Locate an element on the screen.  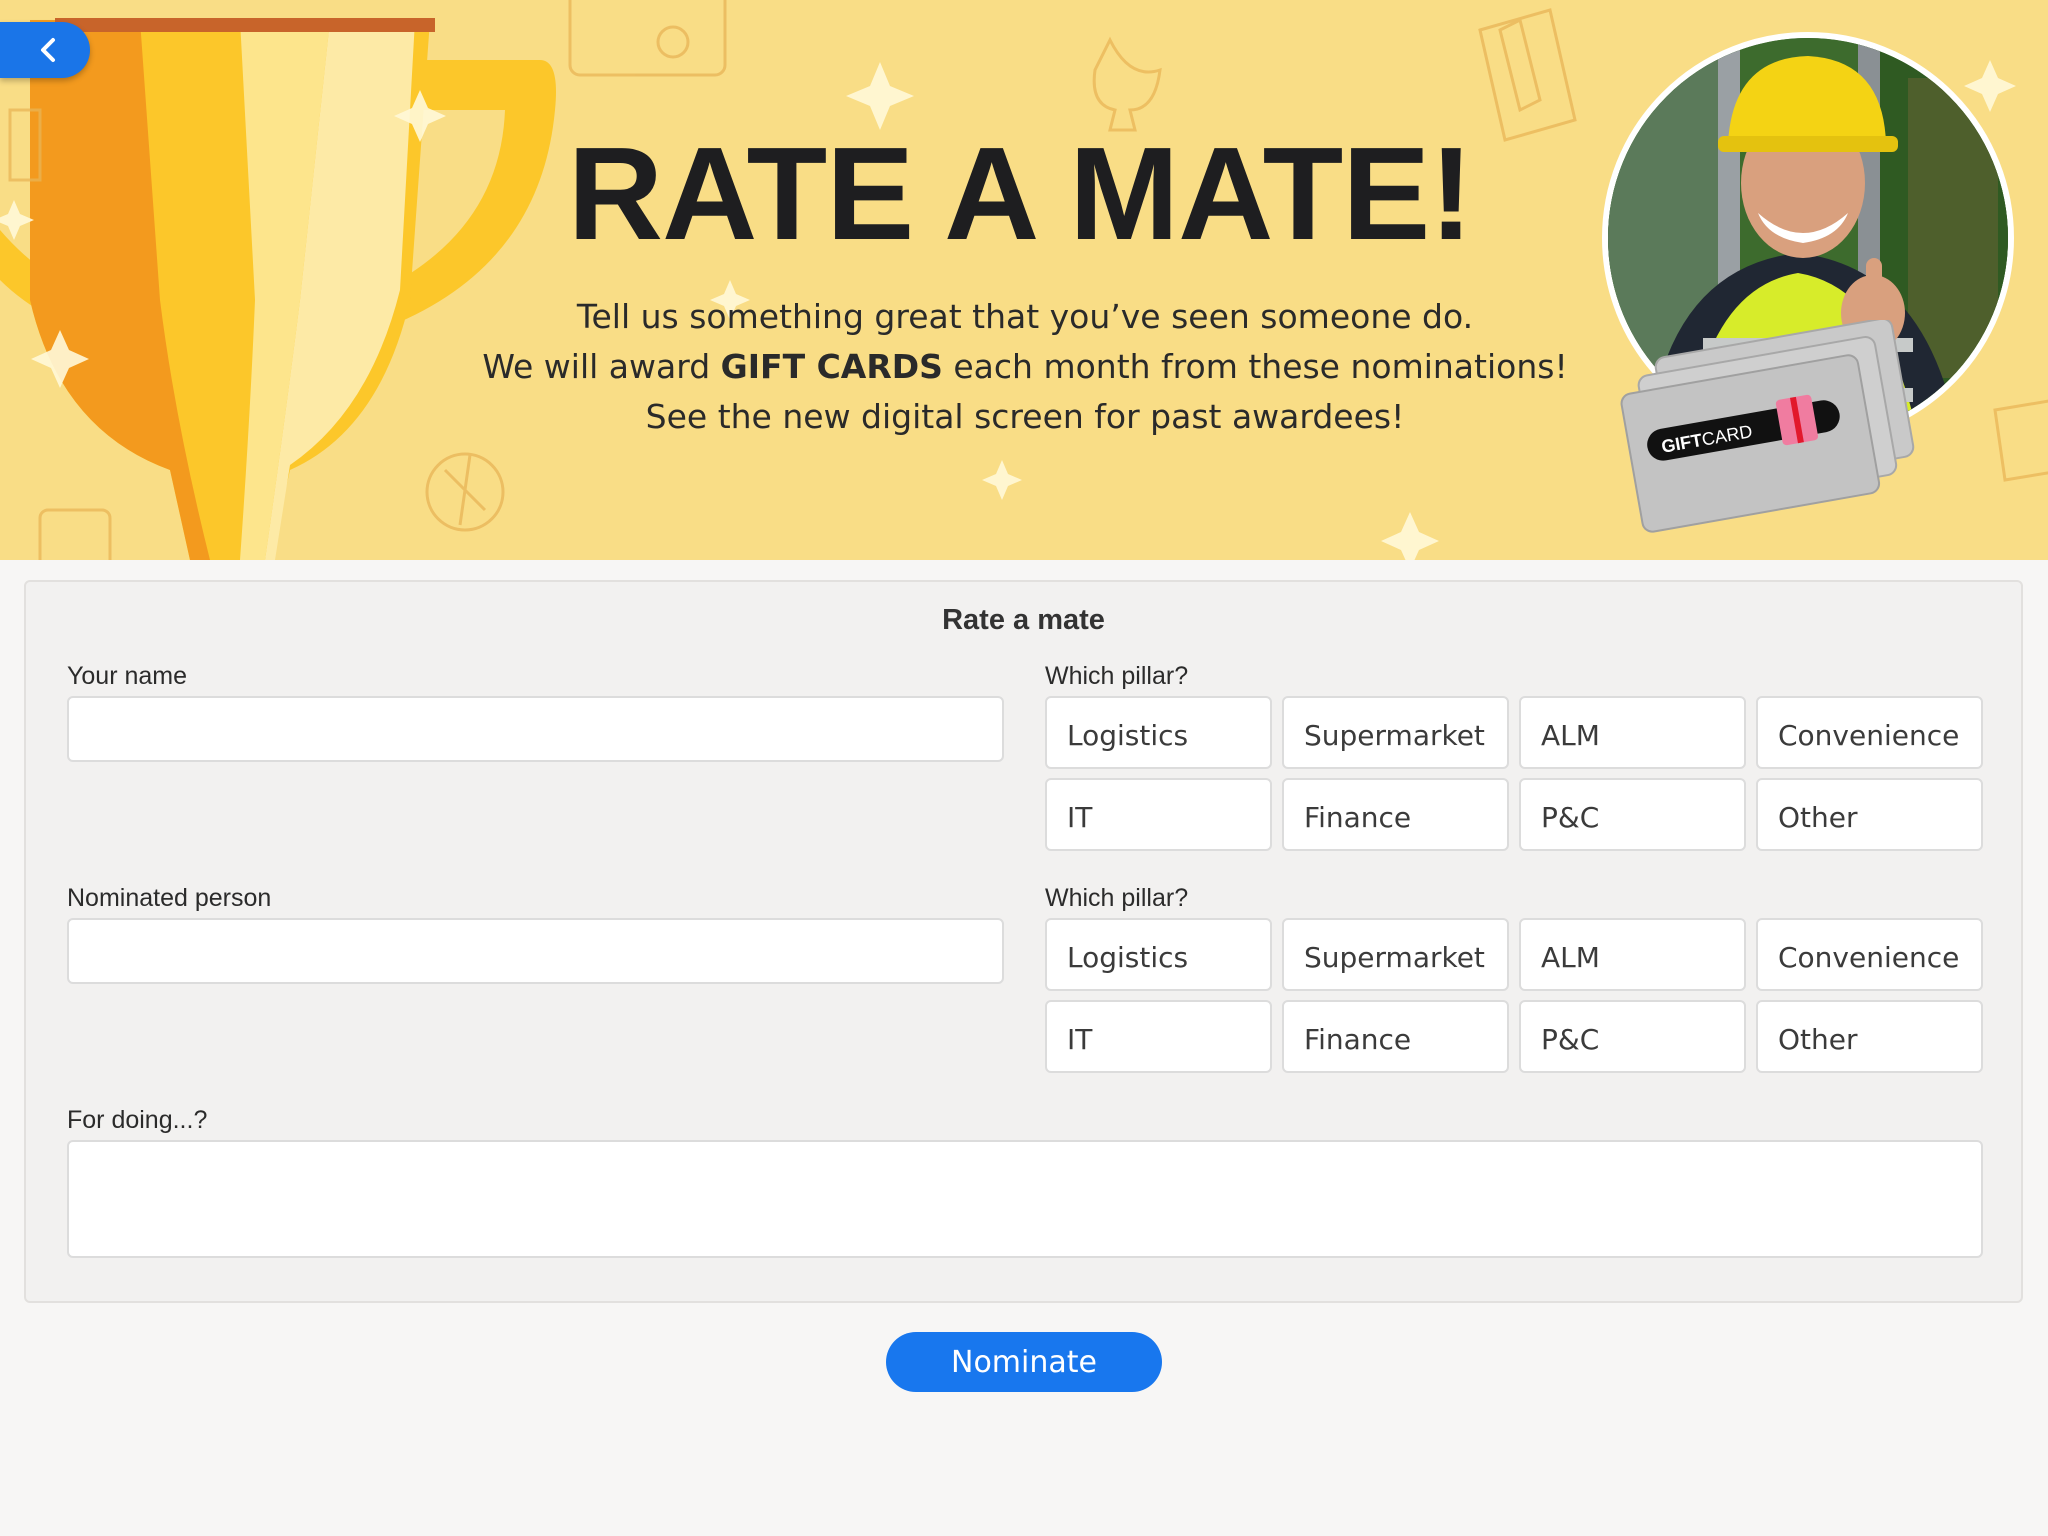
nominee-input is located at coordinates (535, 951).